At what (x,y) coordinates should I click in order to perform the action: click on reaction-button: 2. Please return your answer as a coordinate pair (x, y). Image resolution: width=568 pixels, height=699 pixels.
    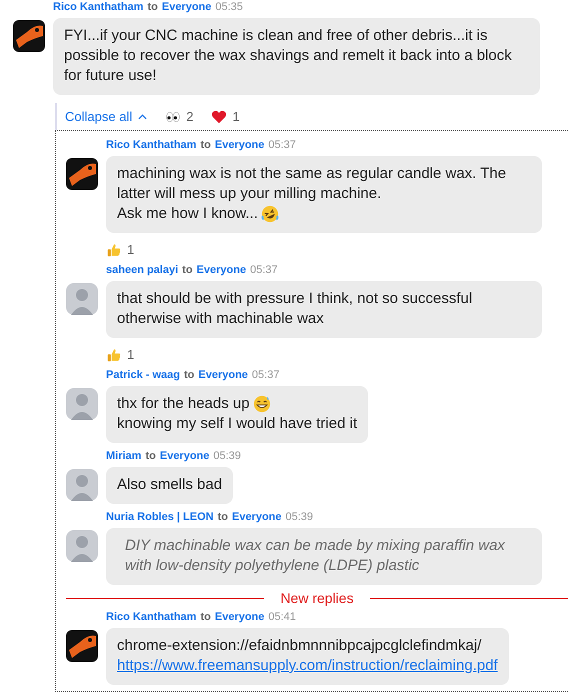
    Looking at the image, I should click on (179, 116).